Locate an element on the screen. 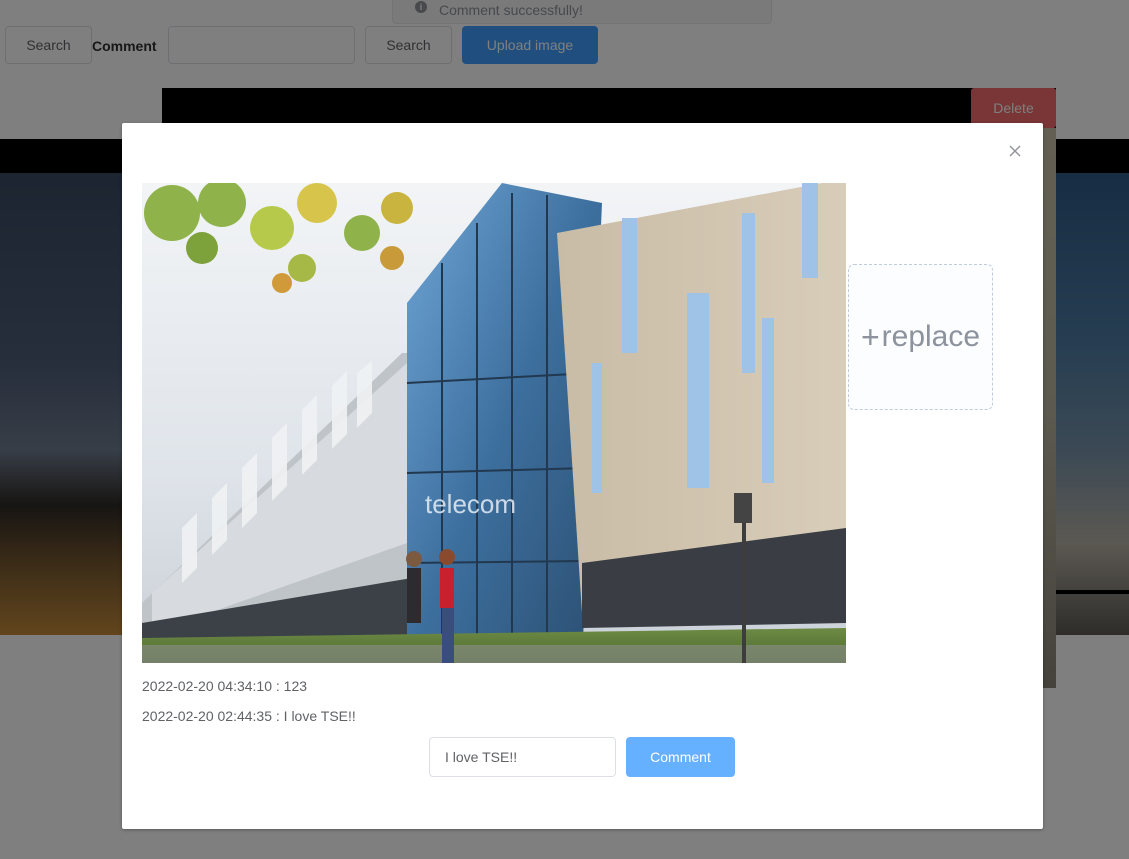 The image size is (1129, 859). close-icon is located at coordinates (1015, 151).